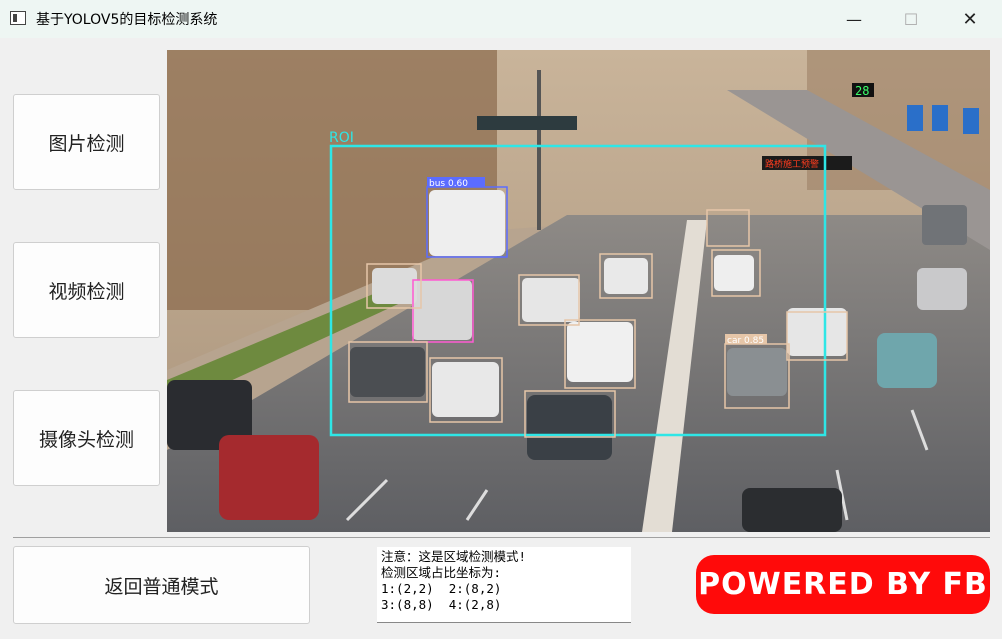 This screenshot has width=1002, height=639. Describe the element at coordinates (18, 18) in the screenshot. I see `app-icon` at that location.